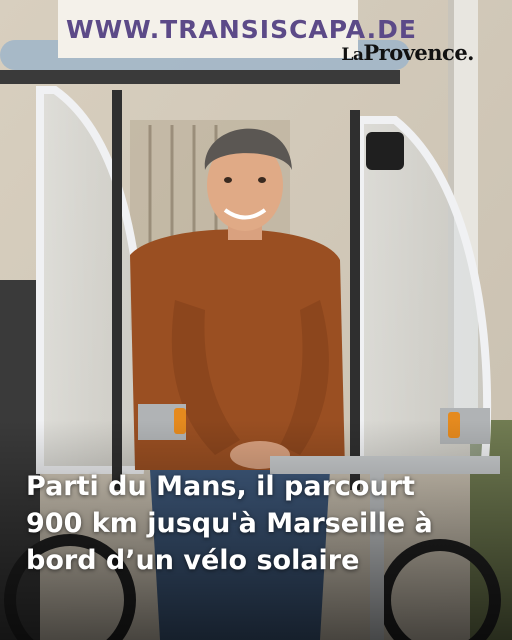  Describe the element at coordinates (220, 486) in the screenshot. I see `headline-line-1: Parti du Mans, il parcourt` at that location.